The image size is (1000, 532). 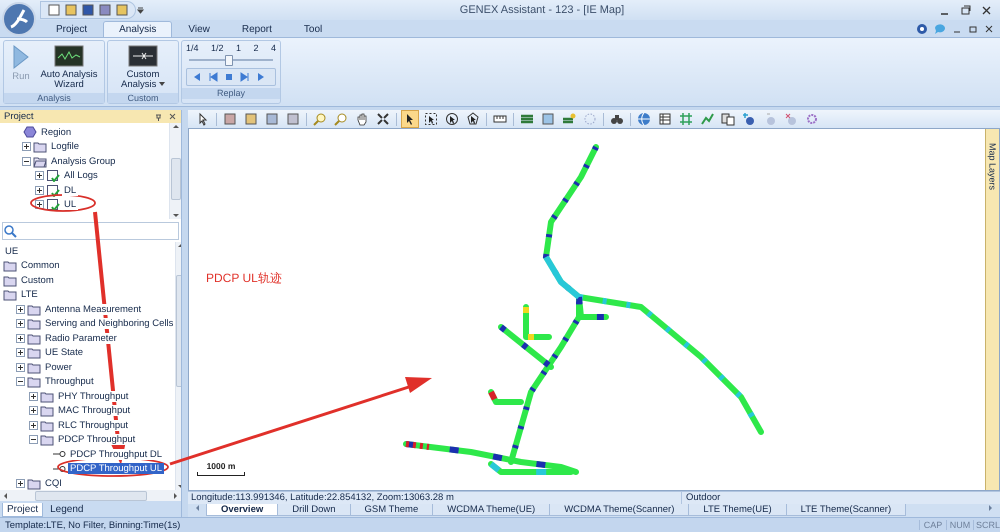 I want to click on ribbon-tab: Analysis, so click(x=137, y=29).